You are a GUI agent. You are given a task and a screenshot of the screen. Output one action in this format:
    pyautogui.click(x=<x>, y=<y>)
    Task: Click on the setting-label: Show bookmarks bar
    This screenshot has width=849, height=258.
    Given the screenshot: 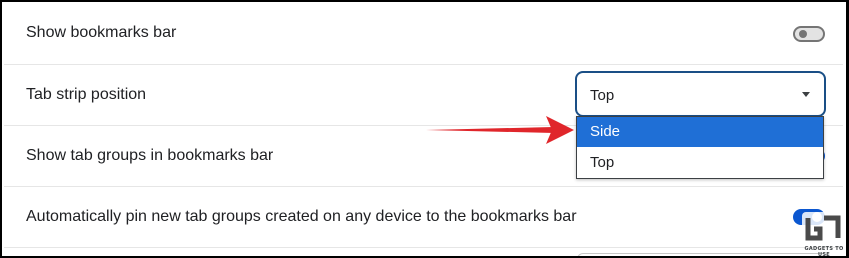 What is the action you would take?
    pyautogui.click(x=101, y=32)
    